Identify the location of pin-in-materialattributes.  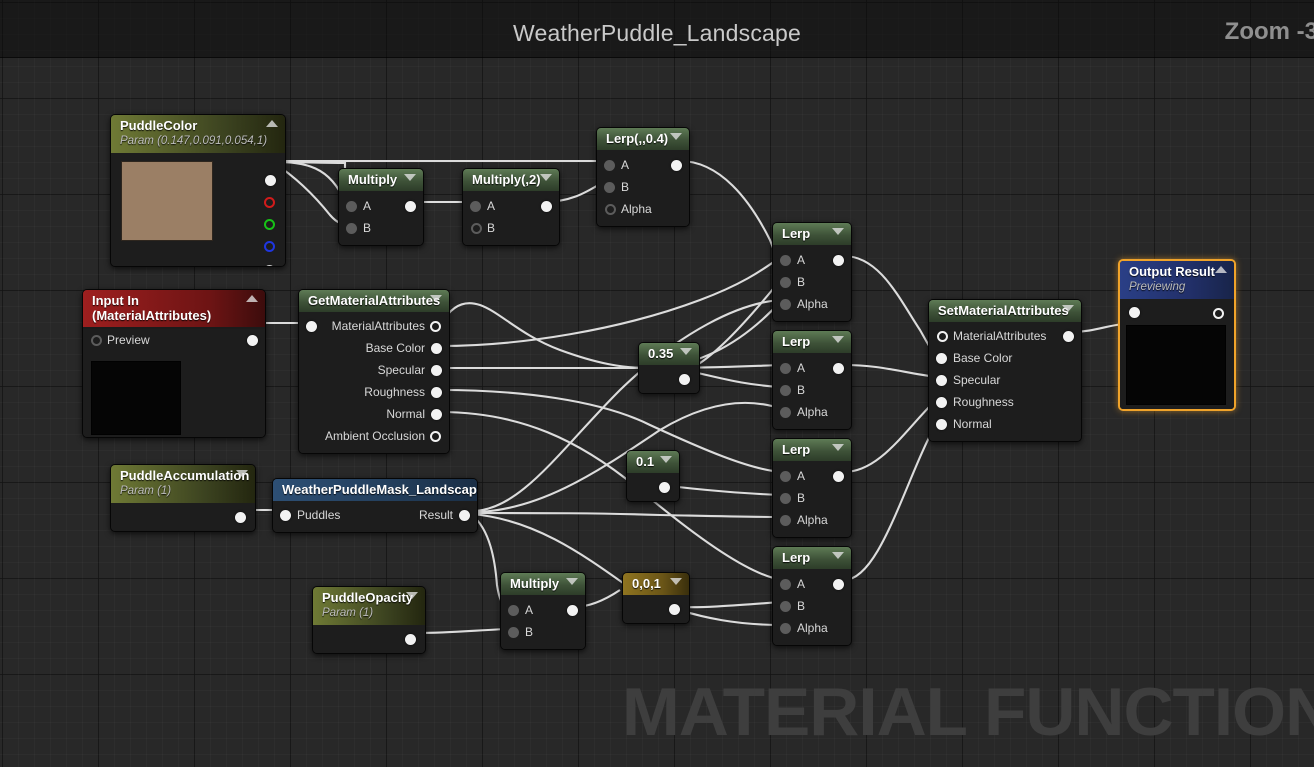
(942, 336).